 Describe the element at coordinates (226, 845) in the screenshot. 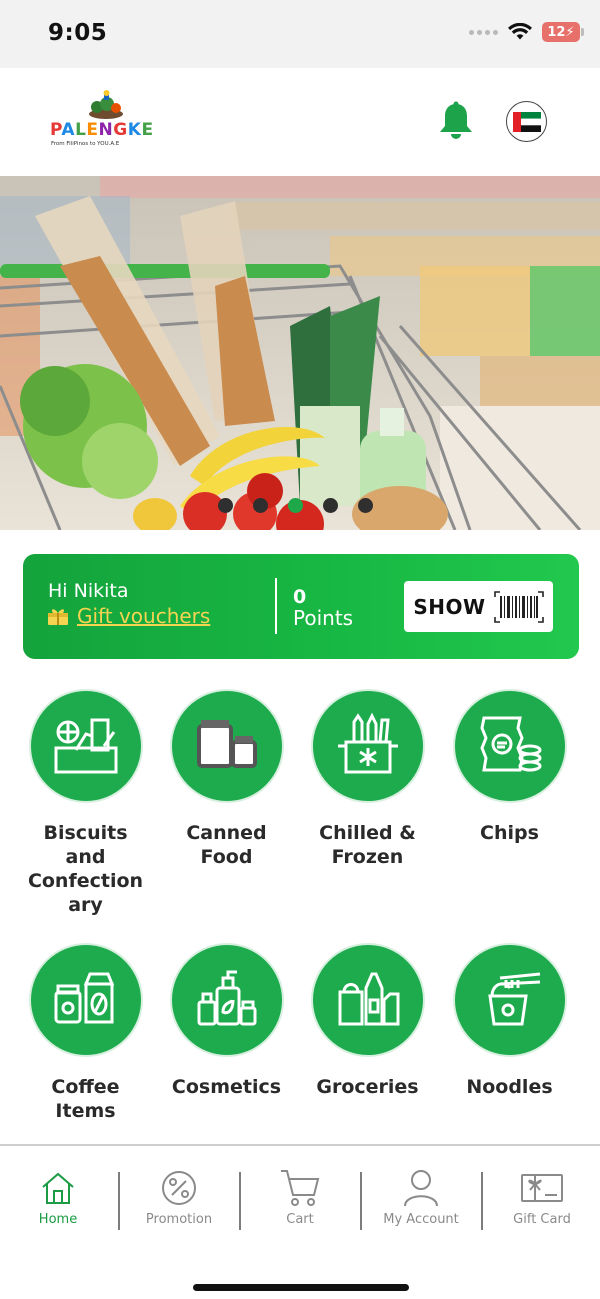

I see `category-label: Canned Food` at that location.